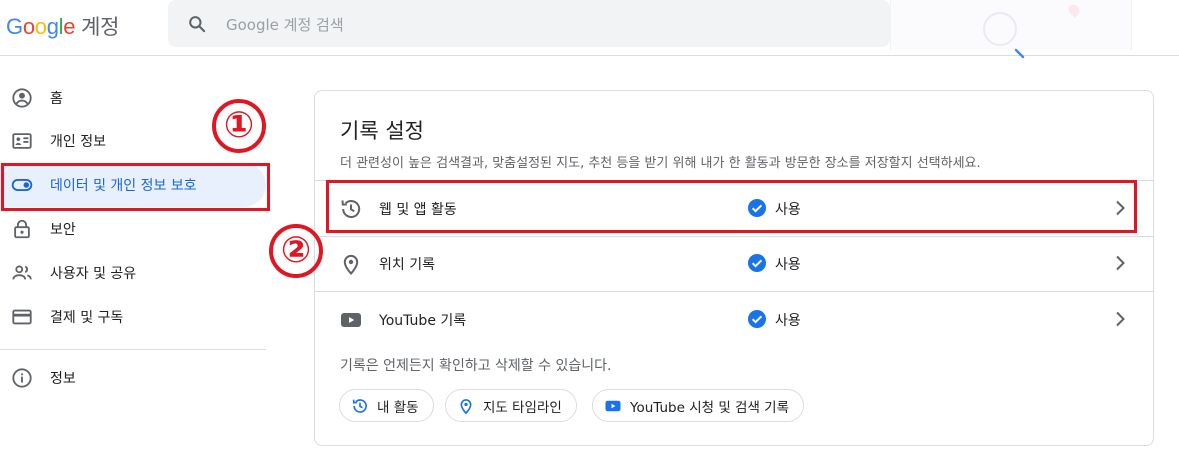  Describe the element at coordinates (63, 230) in the screenshot. I see `sidebar-item-label: 보안` at that location.